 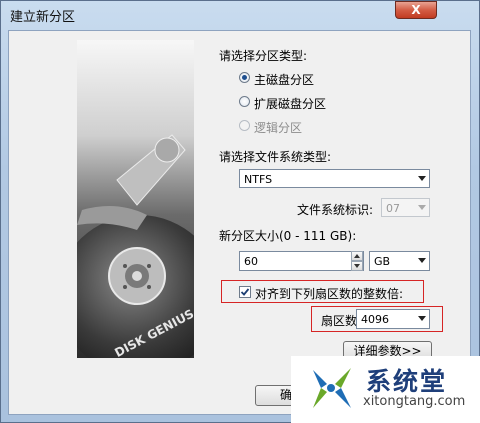 What do you see at coordinates (240, 14) in the screenshot?
I see `title-bar: 建立新分区 X` at bounding box center [240, 14].